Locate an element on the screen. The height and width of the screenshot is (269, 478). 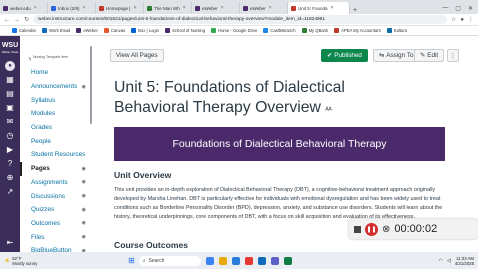
collapse-menu-icon: ↰ is located at coordinates (30, 60).